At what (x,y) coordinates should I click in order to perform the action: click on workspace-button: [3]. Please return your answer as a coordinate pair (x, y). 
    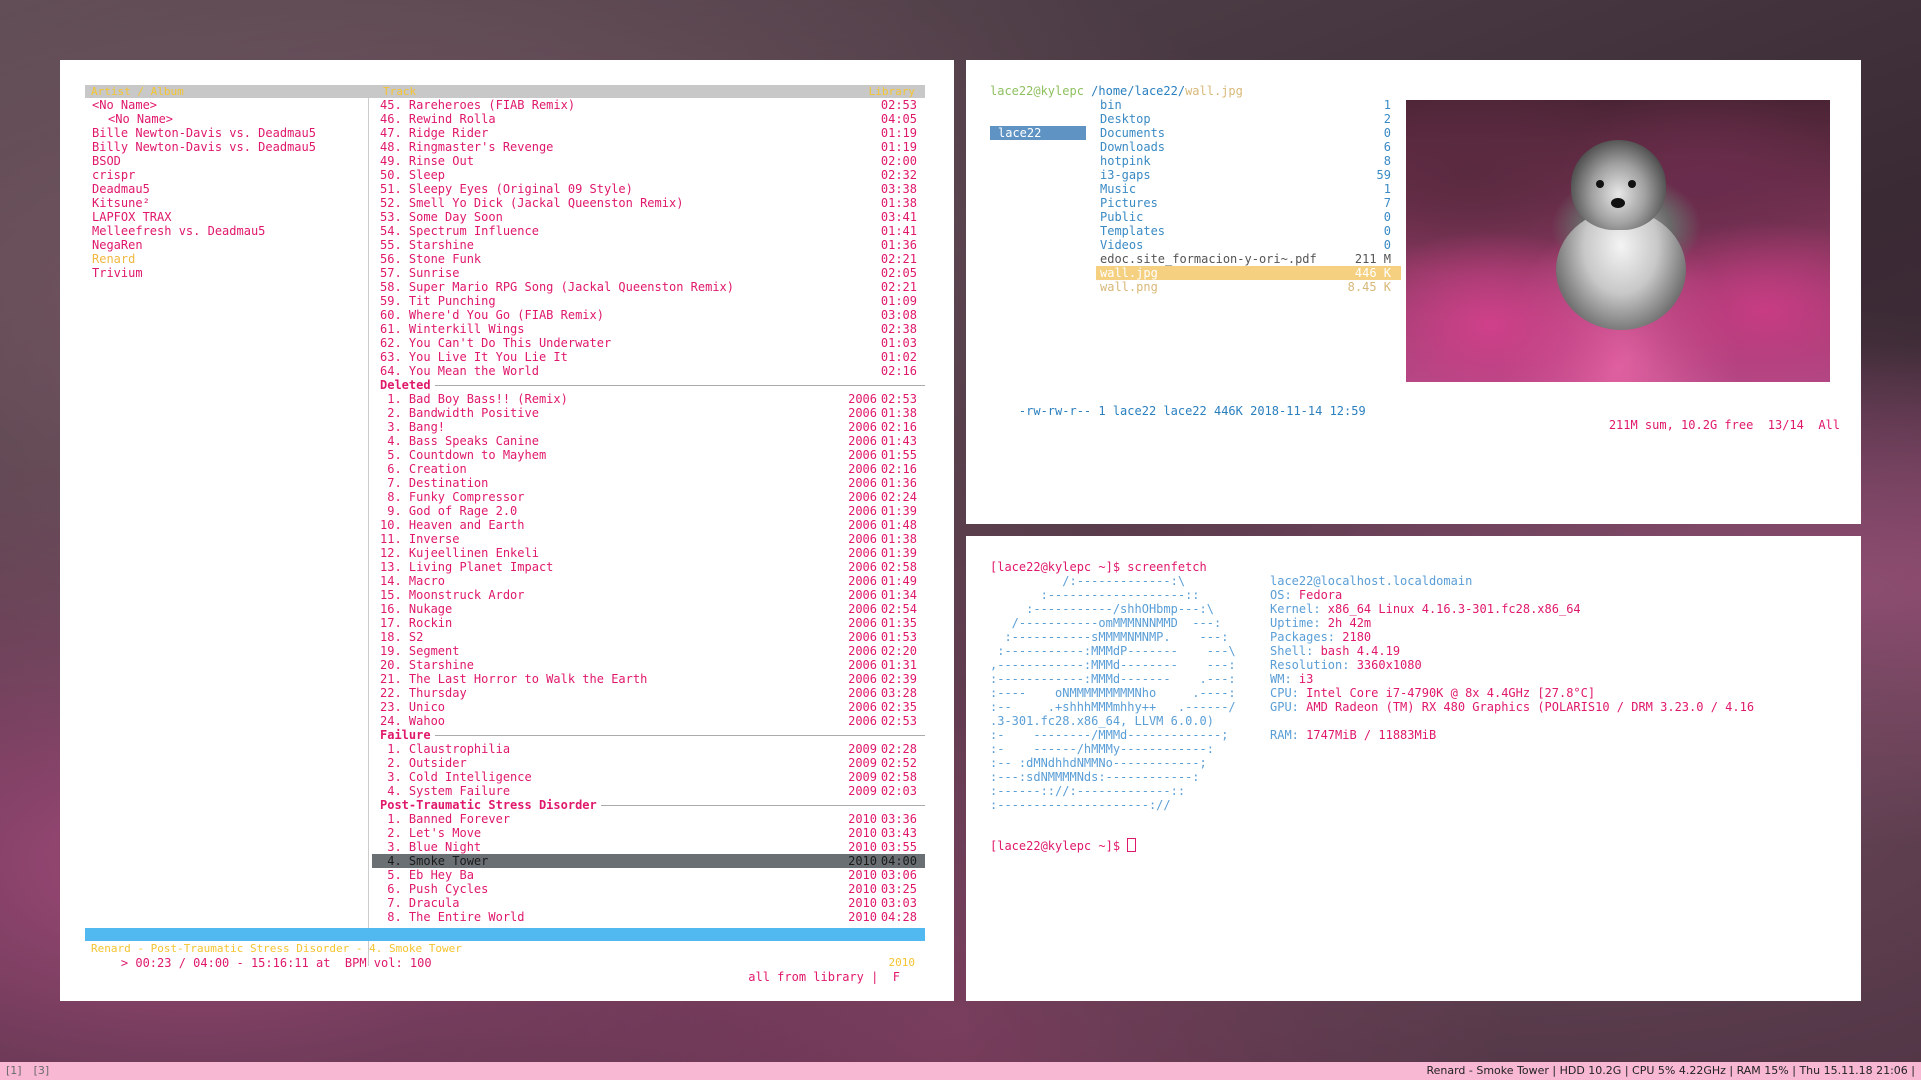
    Looking at the image, I should click on (42, 1070).